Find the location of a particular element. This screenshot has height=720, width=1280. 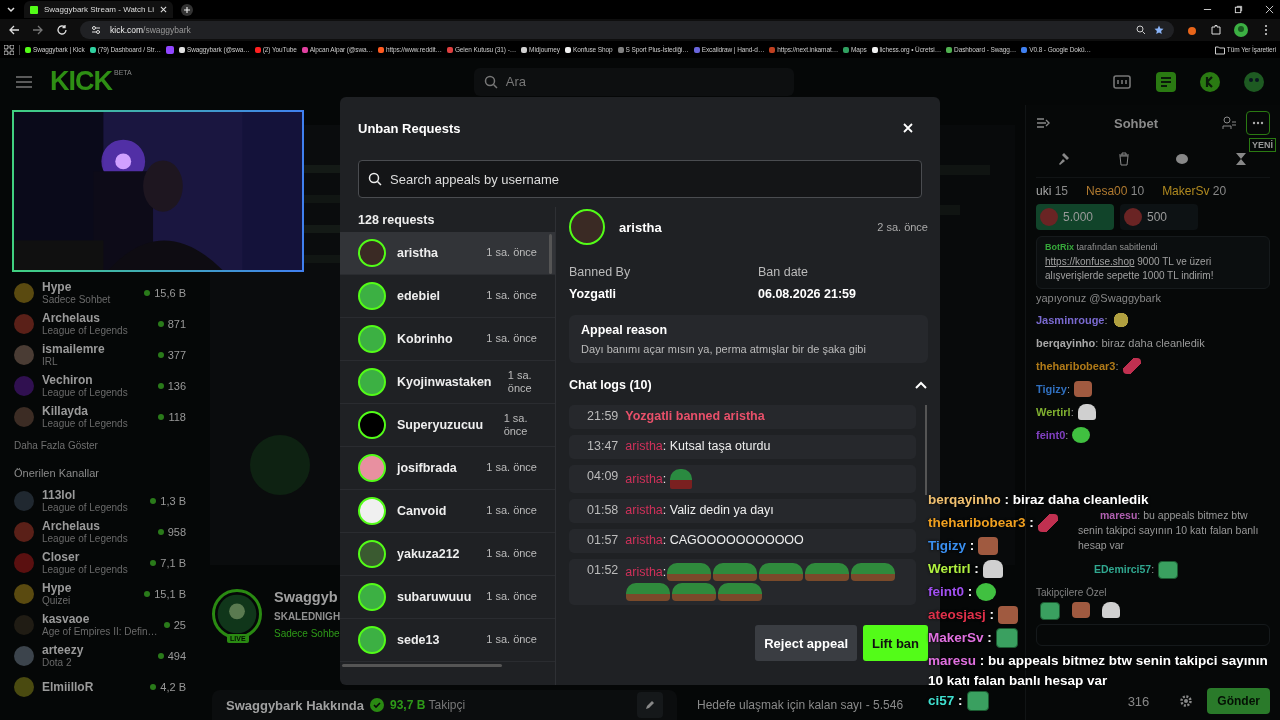

site-settings-icon is located at coordinates (96, 30).